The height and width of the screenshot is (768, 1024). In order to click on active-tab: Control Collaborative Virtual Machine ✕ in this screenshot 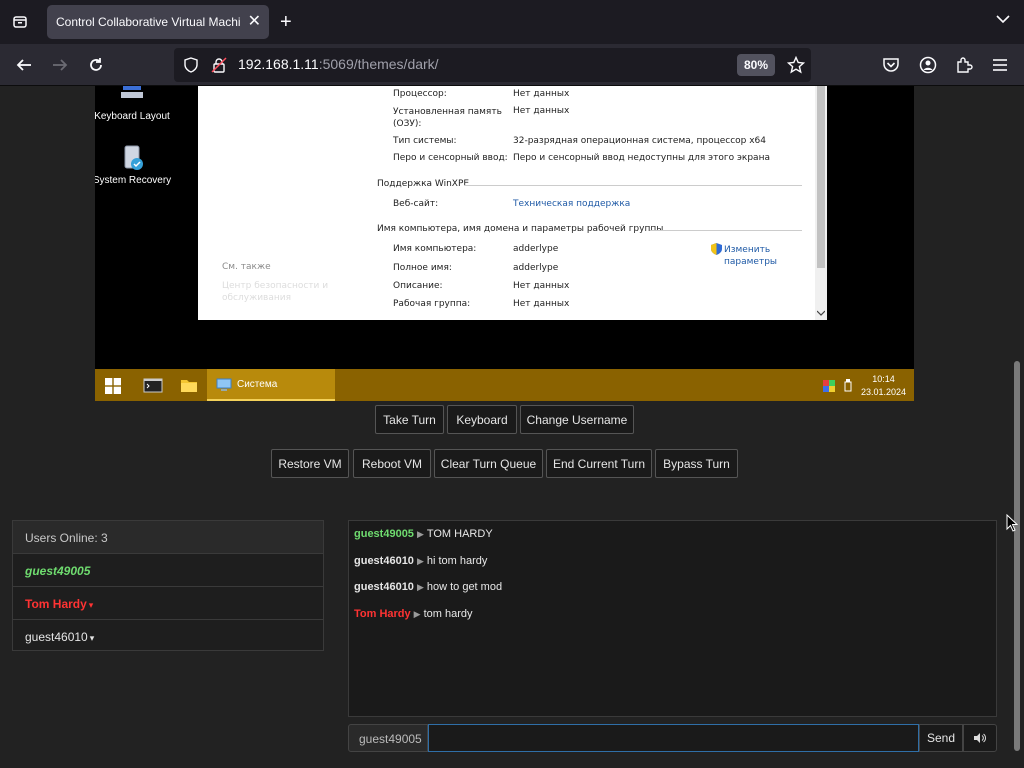, I will do `click(158, 22)`.